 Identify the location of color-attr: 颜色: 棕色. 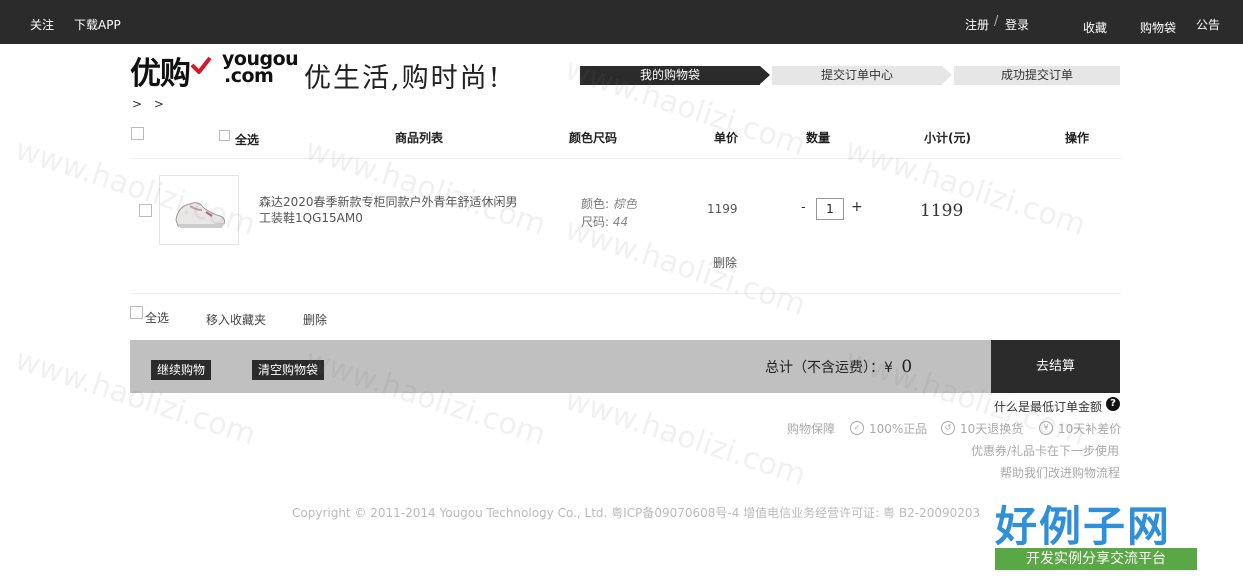
(609, 203).